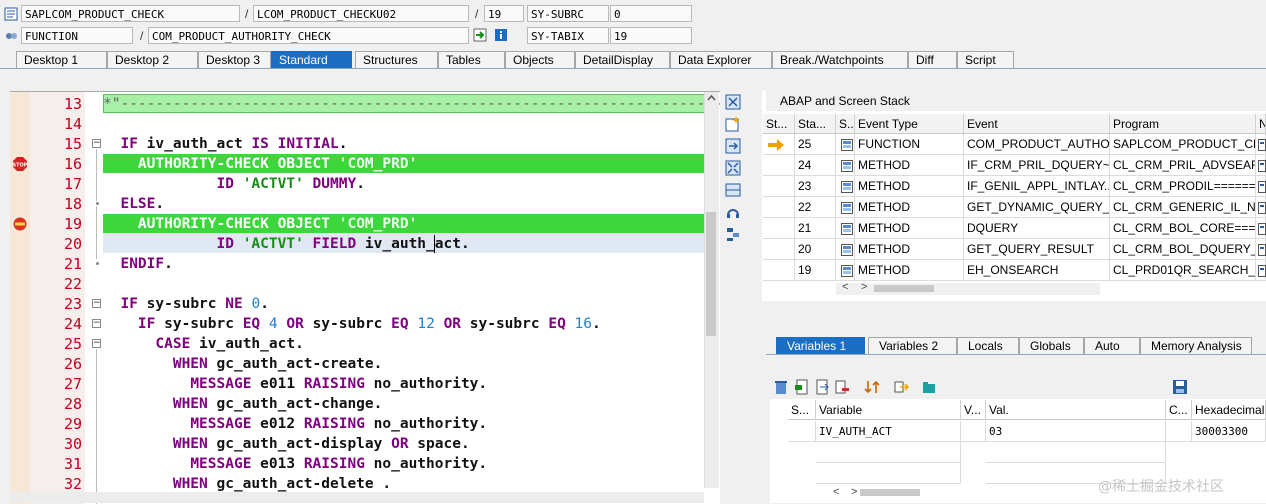 Image resolution: width=1266 pixels, height=504 pixels. What do you see at coordinates (247, 484) in the screenshot?
I see `code-line: WHEN gc_auth_act-delete .` at bounding box center [247, 484].